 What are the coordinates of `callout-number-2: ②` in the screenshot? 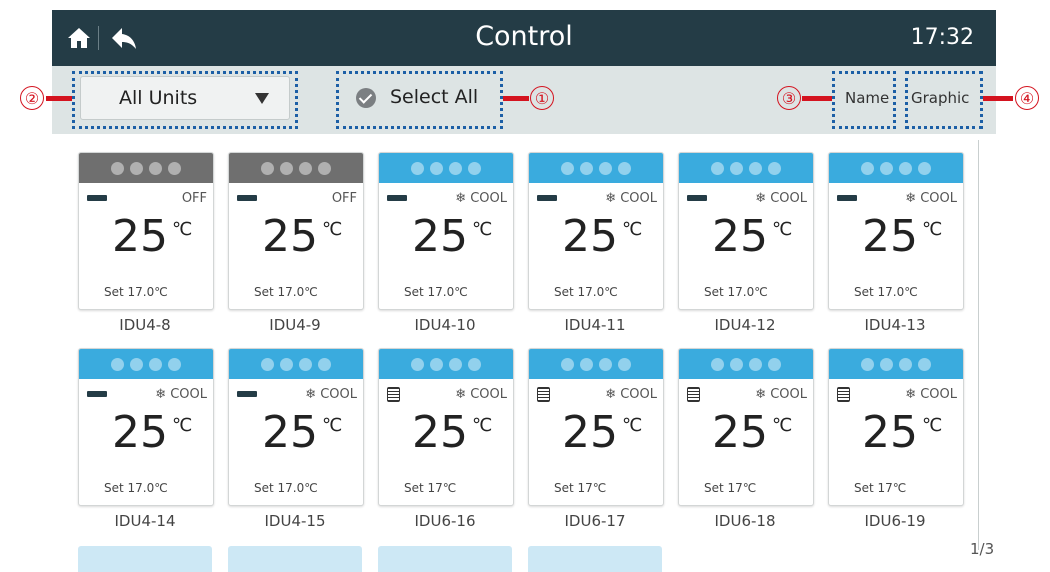 It's located at (32, 98).